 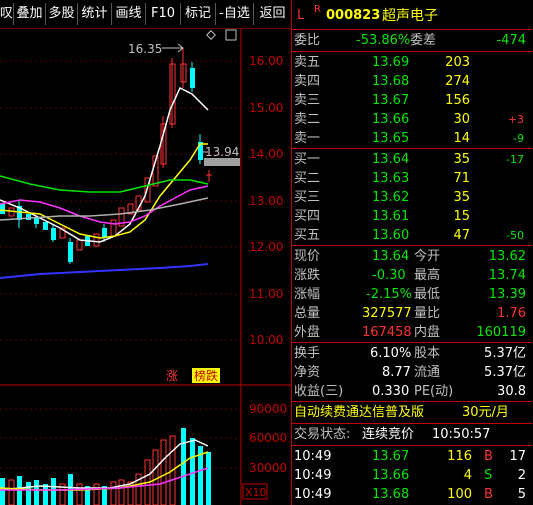 What do you see at coordinates (307, 159) in the screenshot?
I see `bid-label: 买一` at bounding box center [307, 159].